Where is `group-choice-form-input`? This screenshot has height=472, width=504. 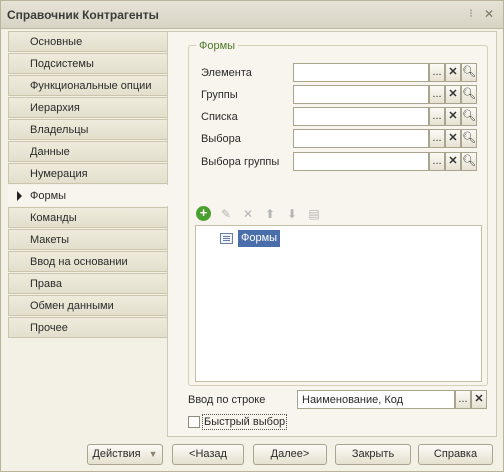
group-choice-form-input is located at coordinates (361, 161).